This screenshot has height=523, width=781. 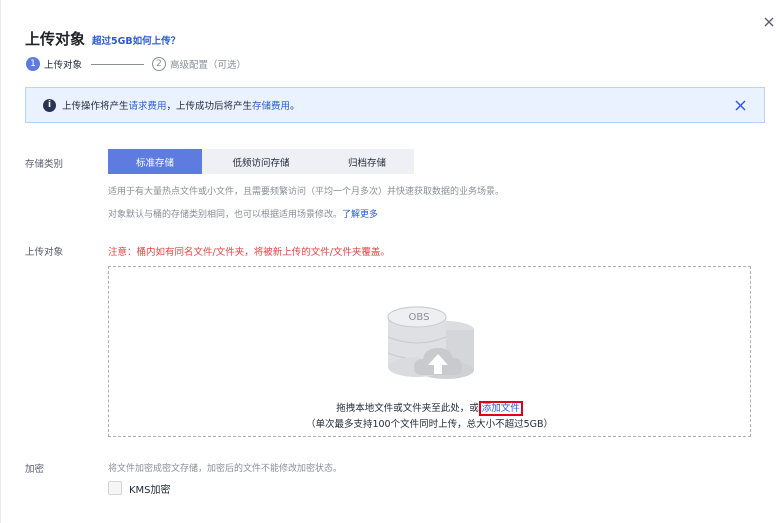 I want to click on encryption-label: 加密, so click(x=35, y=469).